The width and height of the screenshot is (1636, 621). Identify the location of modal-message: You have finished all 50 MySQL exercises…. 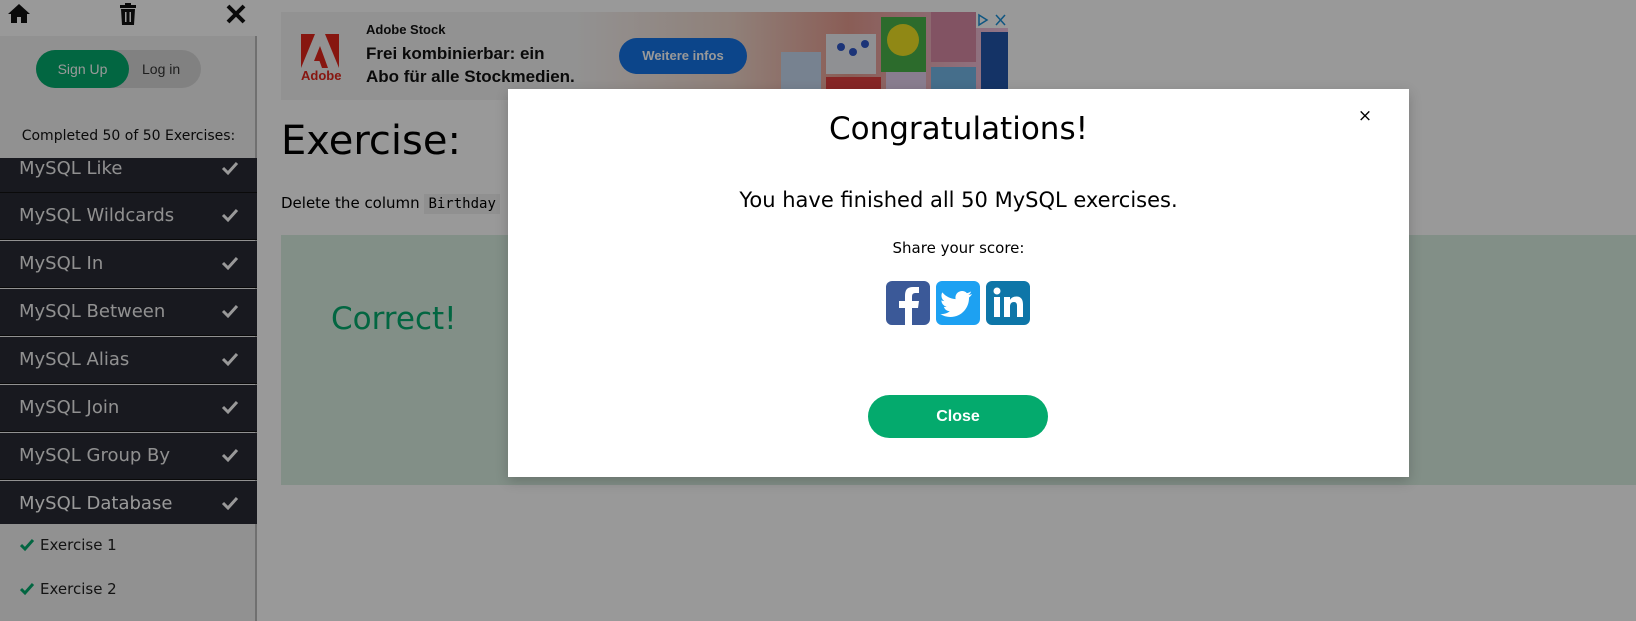
(958, 200).